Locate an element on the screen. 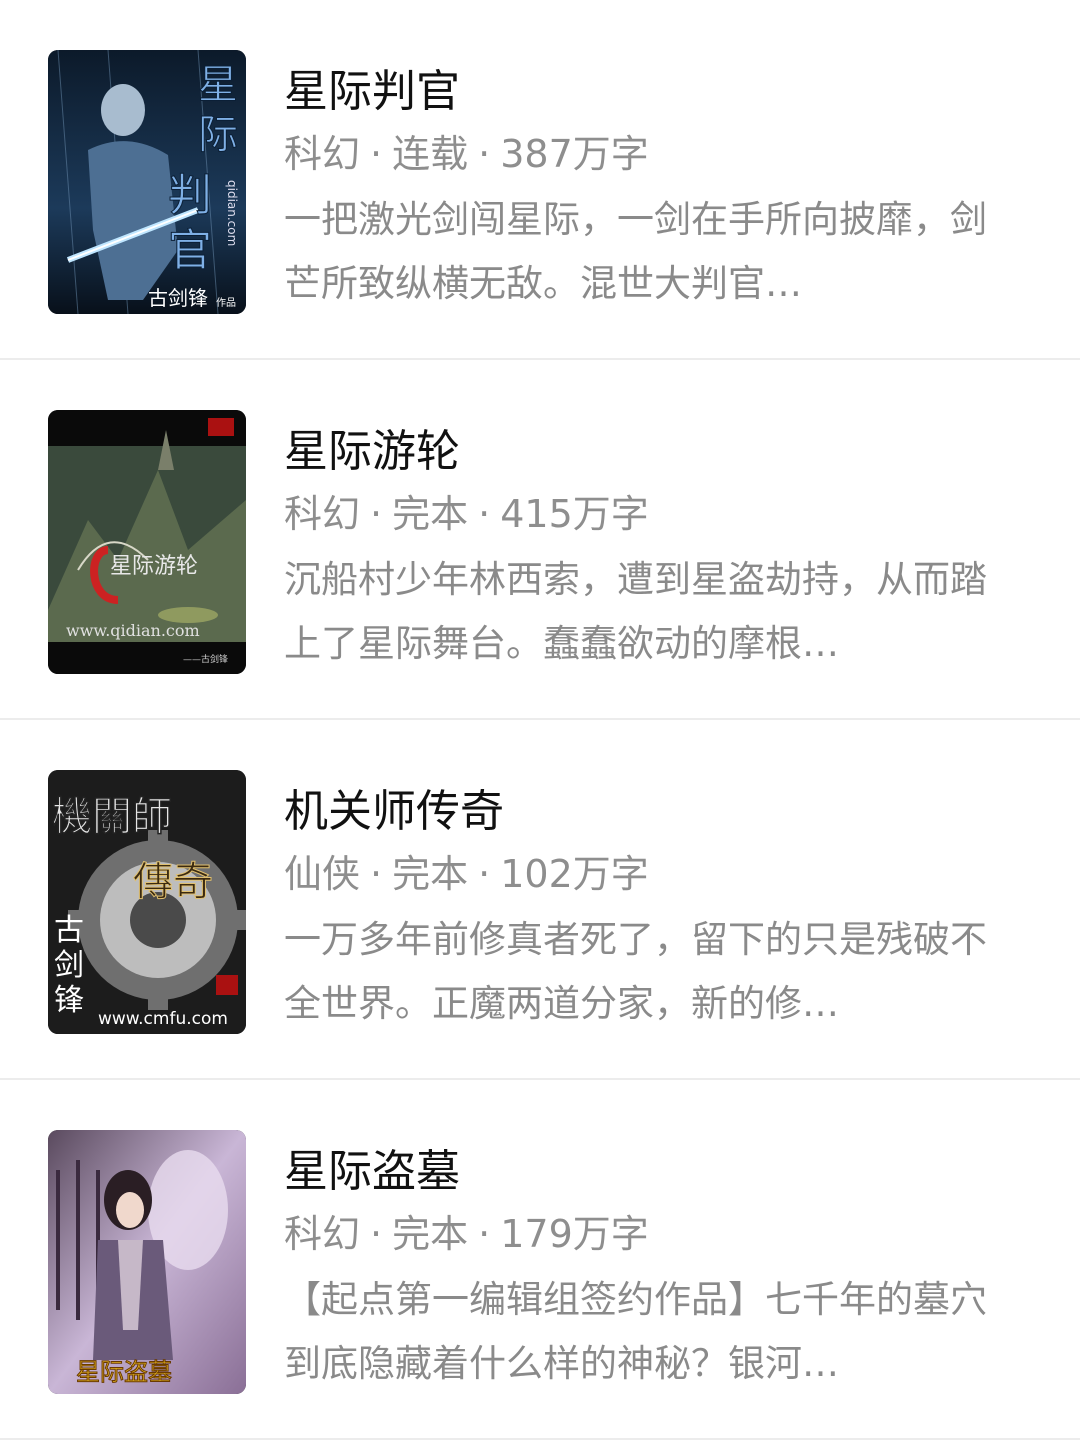  cover-art-tombraider: 星际盗墓 is located at coordinates (147, 1262).